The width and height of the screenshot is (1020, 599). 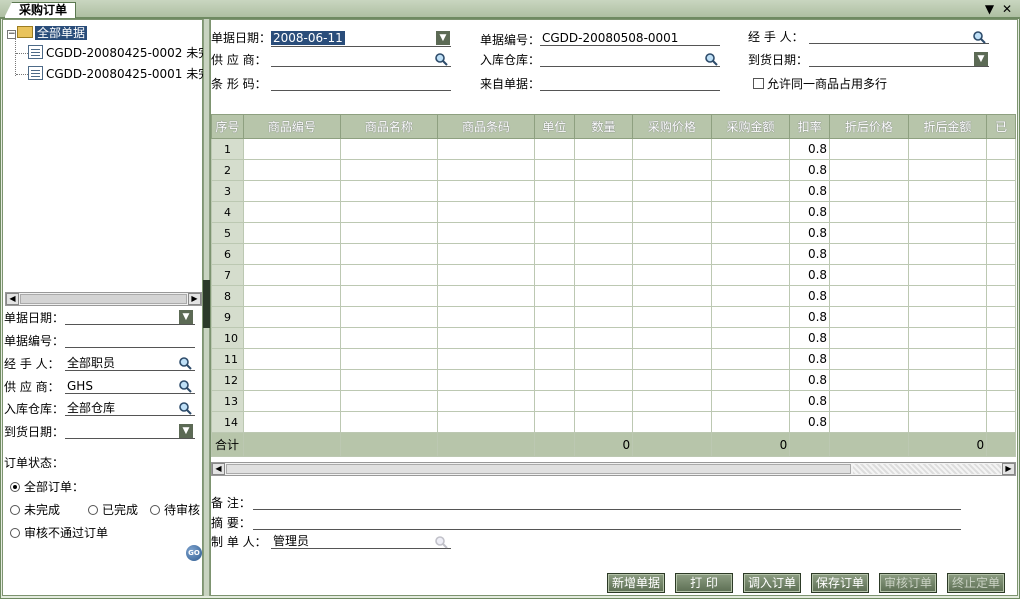 What do you see at coordinates (218, 469) in the screenshot?
I see `scroll-left-icon: ◀` at bounding box center [218, 469].